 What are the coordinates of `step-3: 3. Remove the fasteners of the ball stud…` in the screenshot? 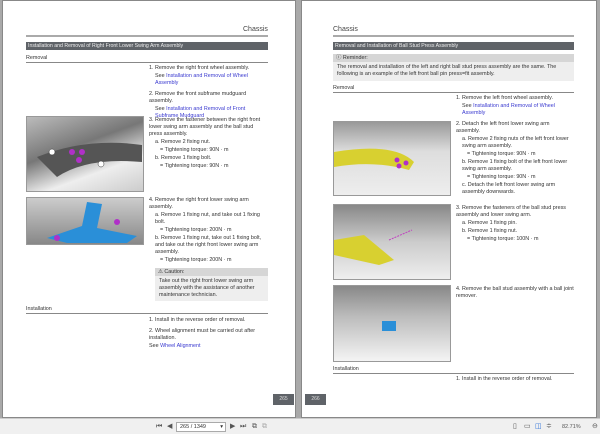 It's located at (515, 224).